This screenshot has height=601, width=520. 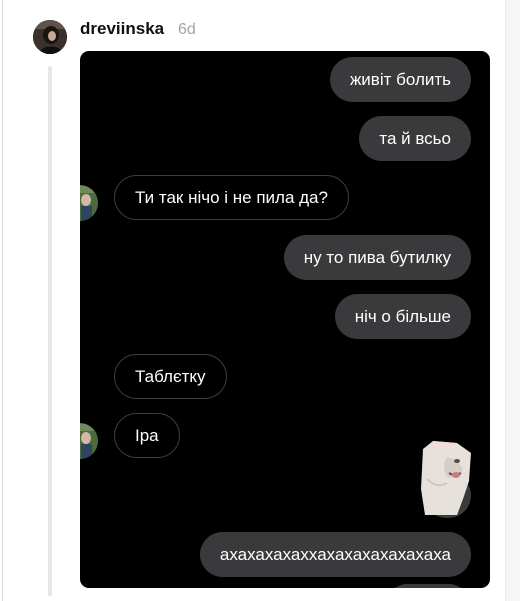 What do you see at coordinates (187, 29) in the screenshot?
I see `post-age: 6d` at bounding box center [187, 29].